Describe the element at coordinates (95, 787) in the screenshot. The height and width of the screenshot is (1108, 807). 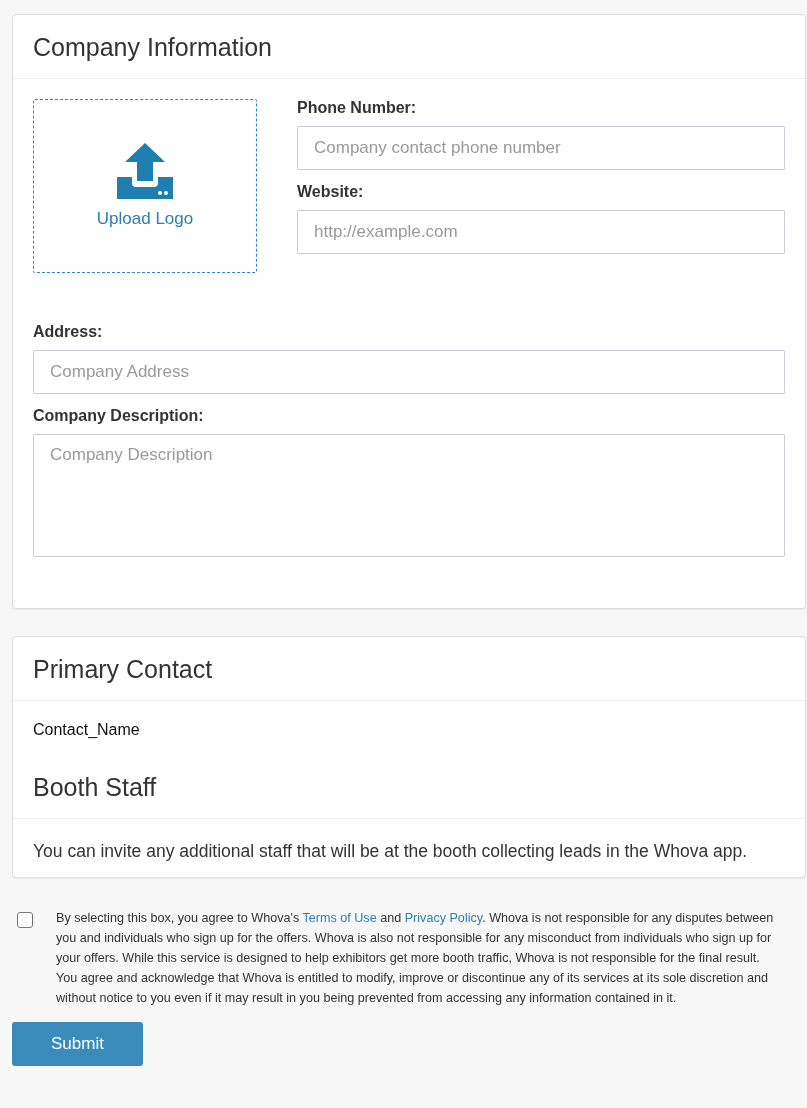
I see `section-title: Booth Staff` at that location.